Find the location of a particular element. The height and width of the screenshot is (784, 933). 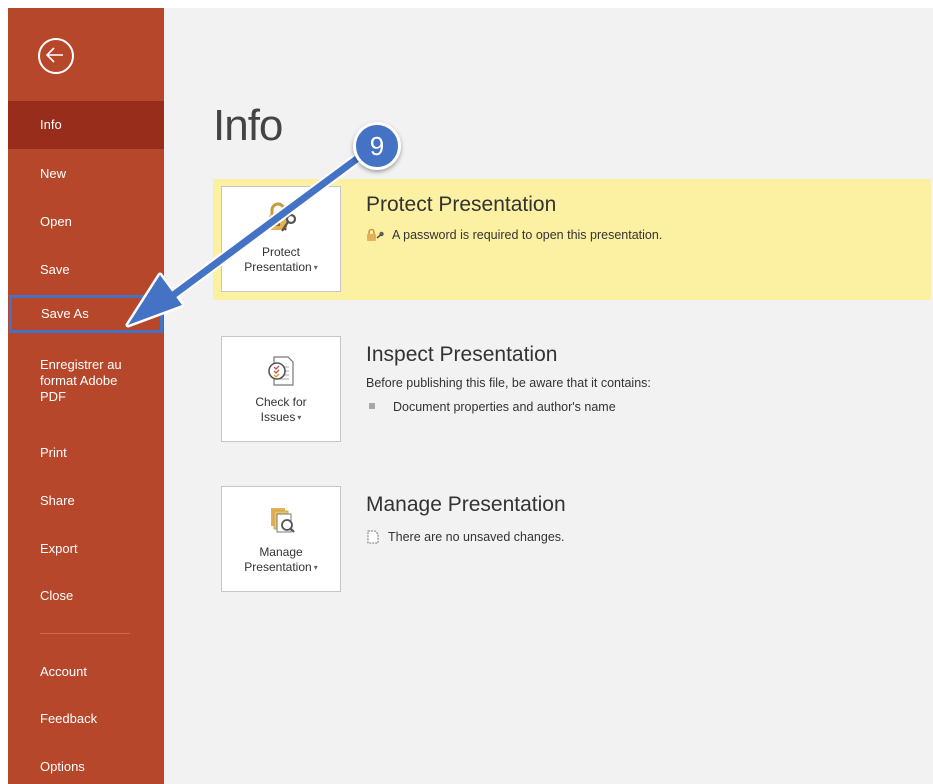

inspect-bullet-row: Document properties and author's name is located at coordinates (491, 407).